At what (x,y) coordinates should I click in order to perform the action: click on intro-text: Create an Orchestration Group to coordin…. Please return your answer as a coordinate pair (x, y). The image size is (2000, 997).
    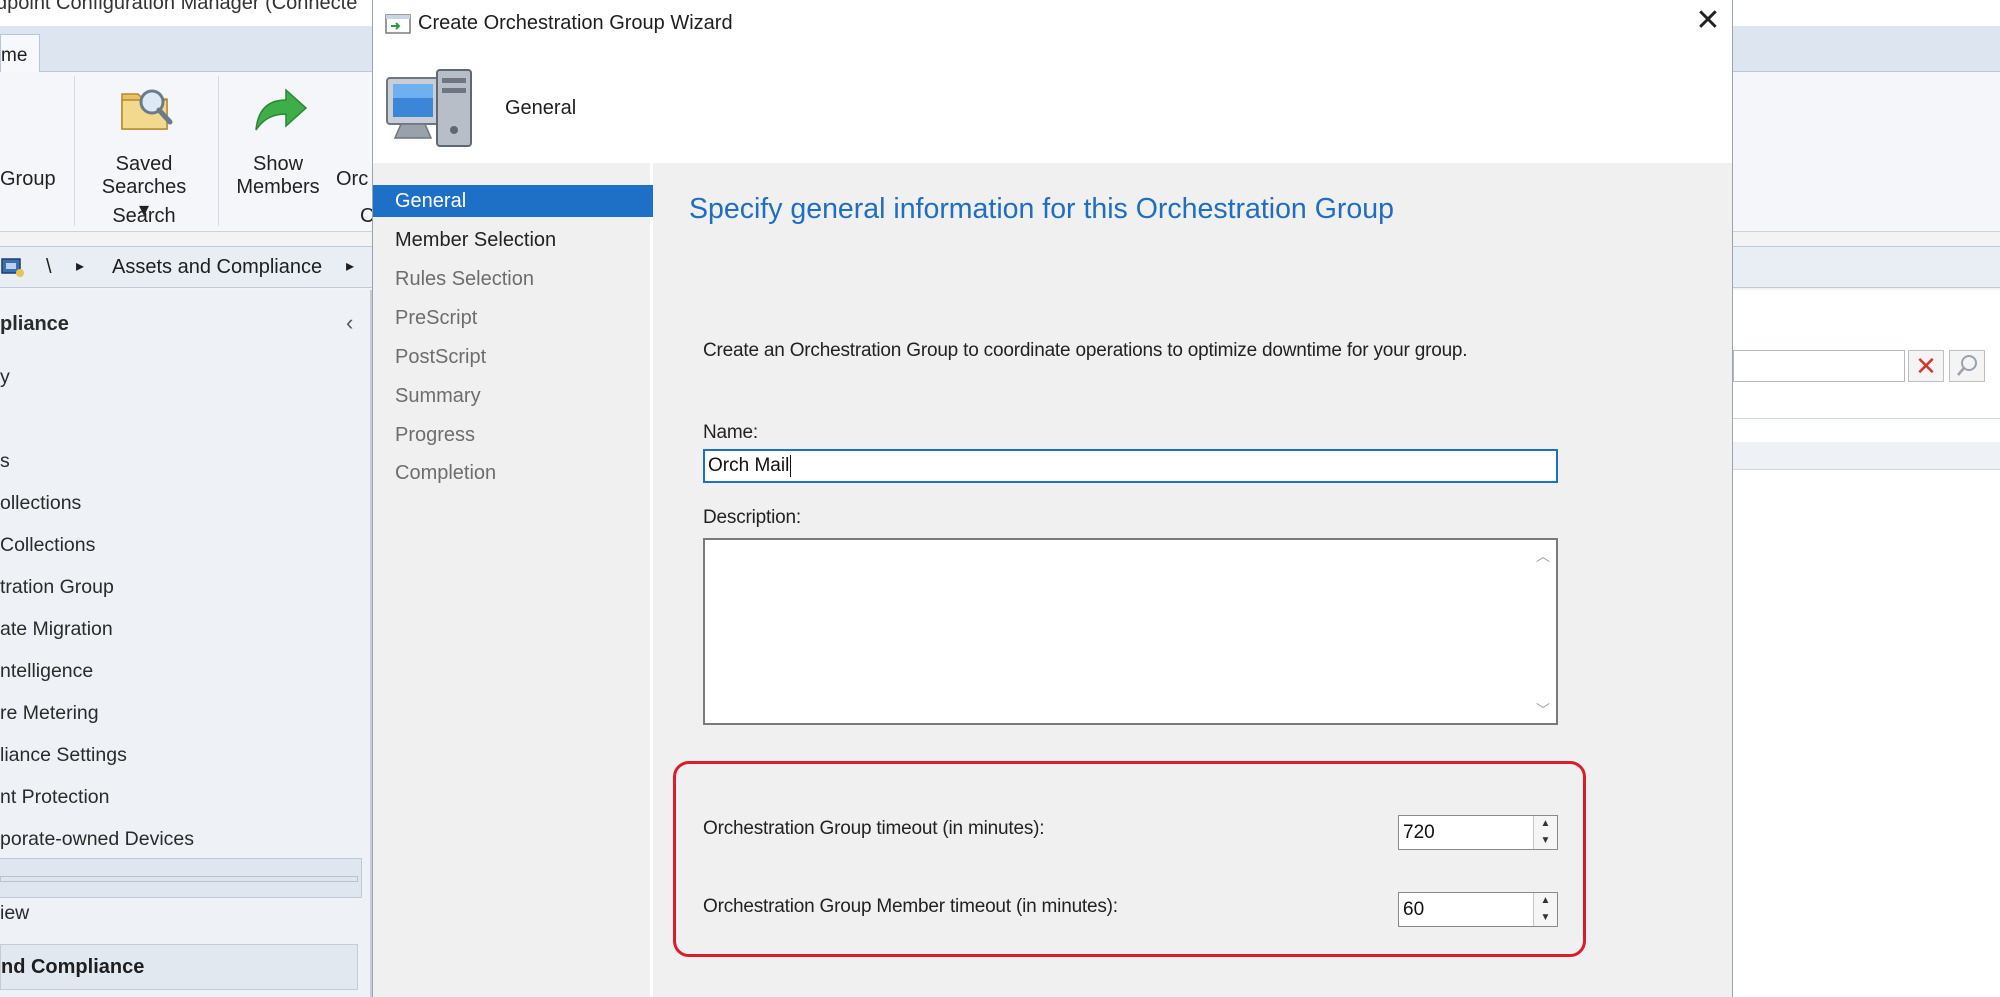
    Looking at the image, I should click on (1085, 350).